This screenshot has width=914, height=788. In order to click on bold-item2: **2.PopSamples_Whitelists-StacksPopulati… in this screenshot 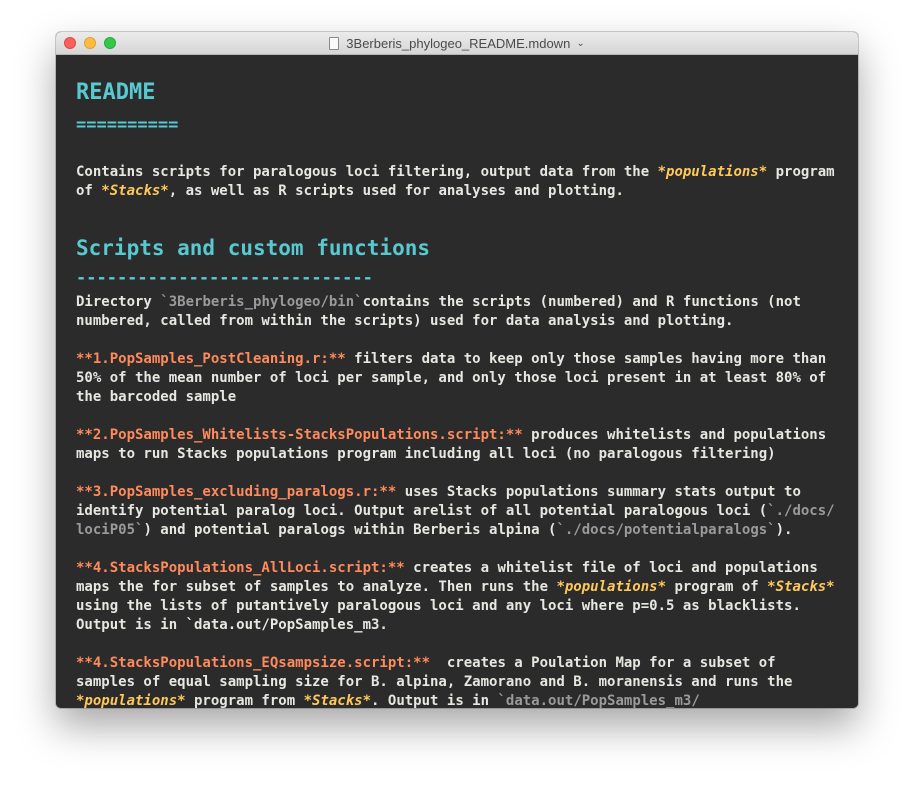, I will do `click(299, 435)`.